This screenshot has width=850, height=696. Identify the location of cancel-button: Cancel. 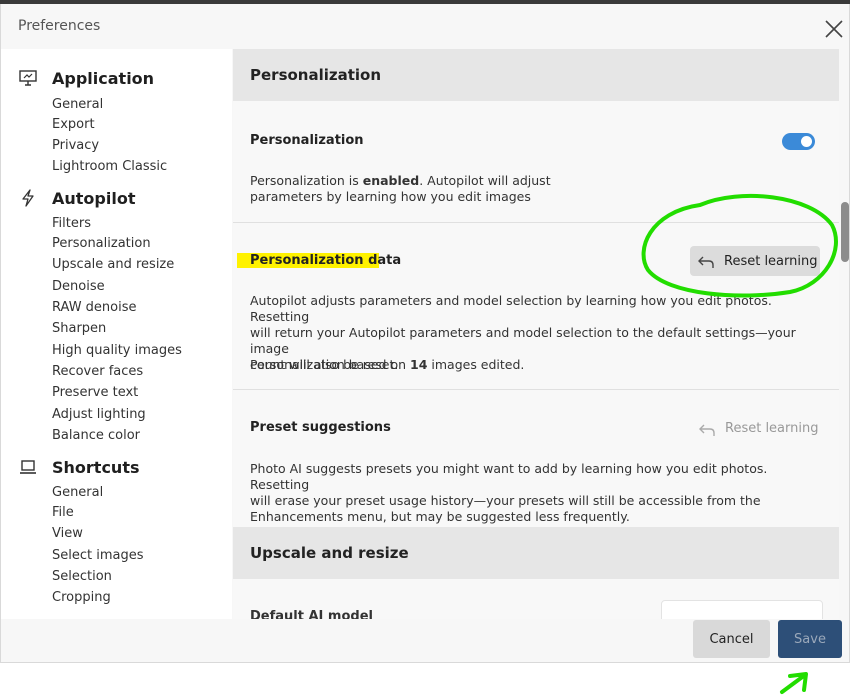
(731, 639).